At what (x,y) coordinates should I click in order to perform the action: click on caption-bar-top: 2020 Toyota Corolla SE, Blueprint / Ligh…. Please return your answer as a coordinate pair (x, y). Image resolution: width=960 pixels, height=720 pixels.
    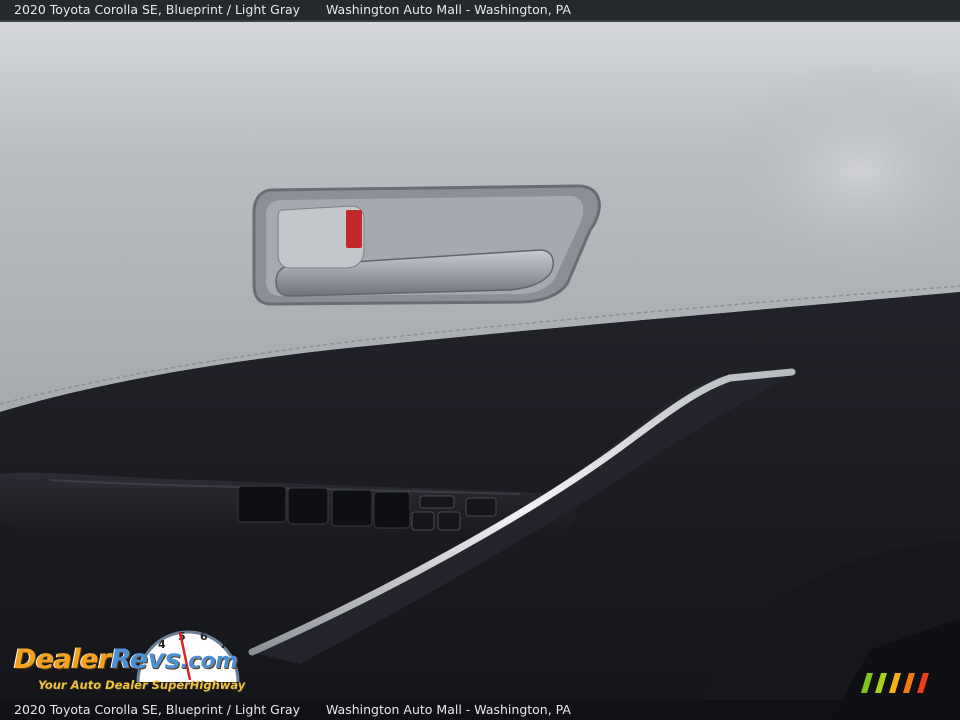
    Looking at the image, I should click on (480, 10).